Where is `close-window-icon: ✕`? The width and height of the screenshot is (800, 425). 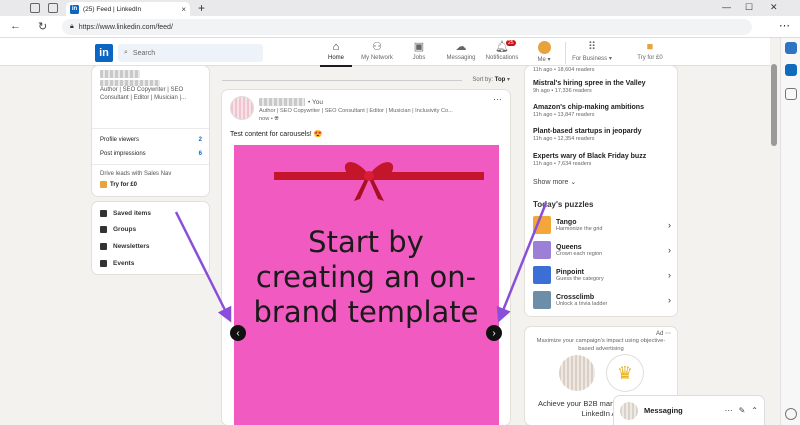 close-window-icon: ✕ is located at coordinates (774, 7).